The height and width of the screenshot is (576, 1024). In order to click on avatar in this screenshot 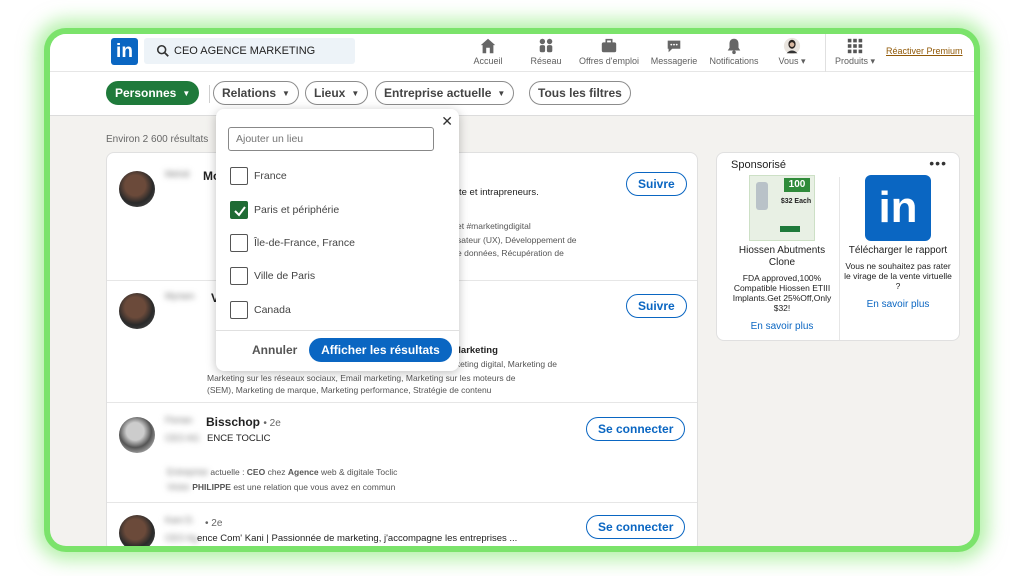, I will do `click(792, 46)`.